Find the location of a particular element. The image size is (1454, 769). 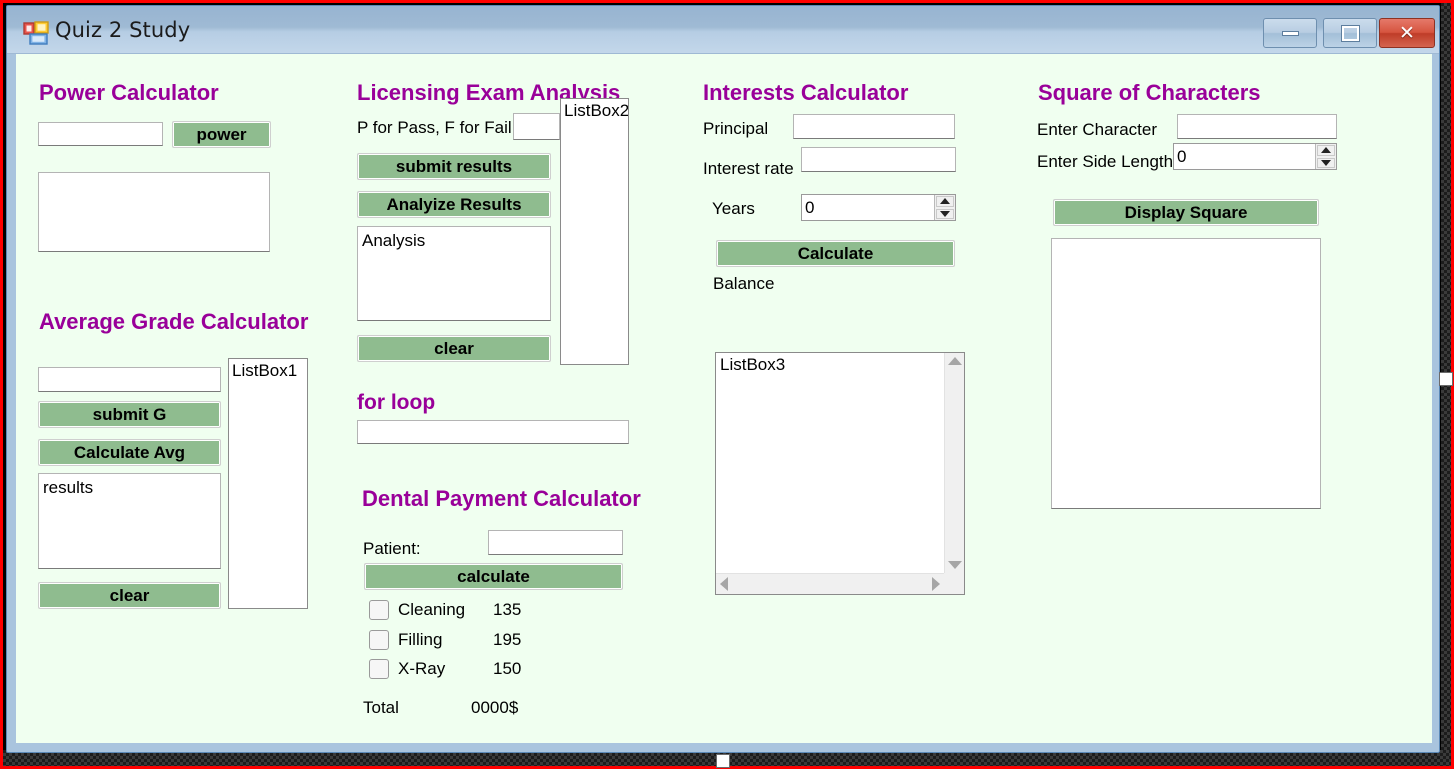

display-square-button: Display Square is located at coordinates (1186, 212).